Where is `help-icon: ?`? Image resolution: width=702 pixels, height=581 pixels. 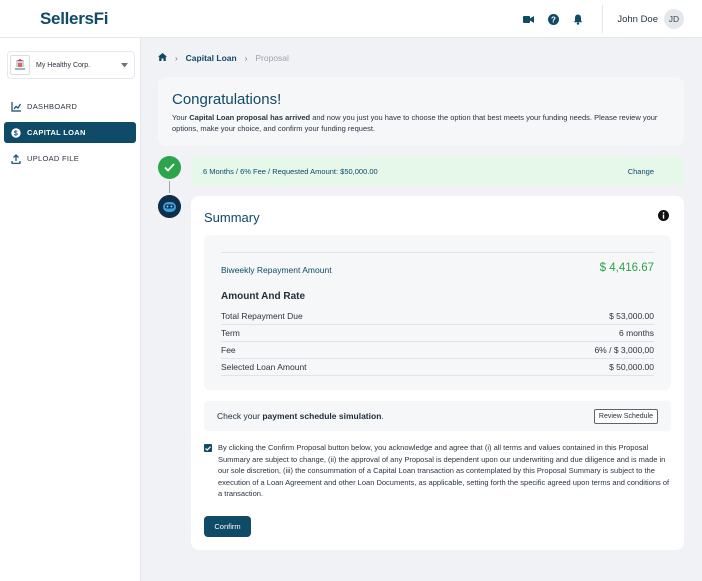
help-icon: ? is located at coordinates (553, 19).